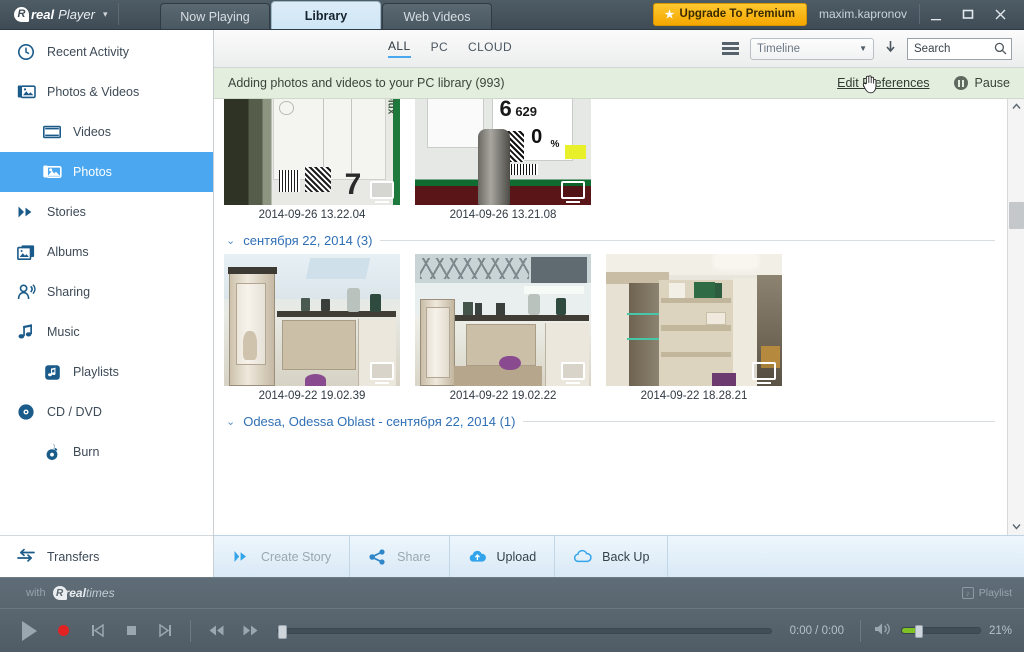  I want to click on search-box, so click(959, 48).